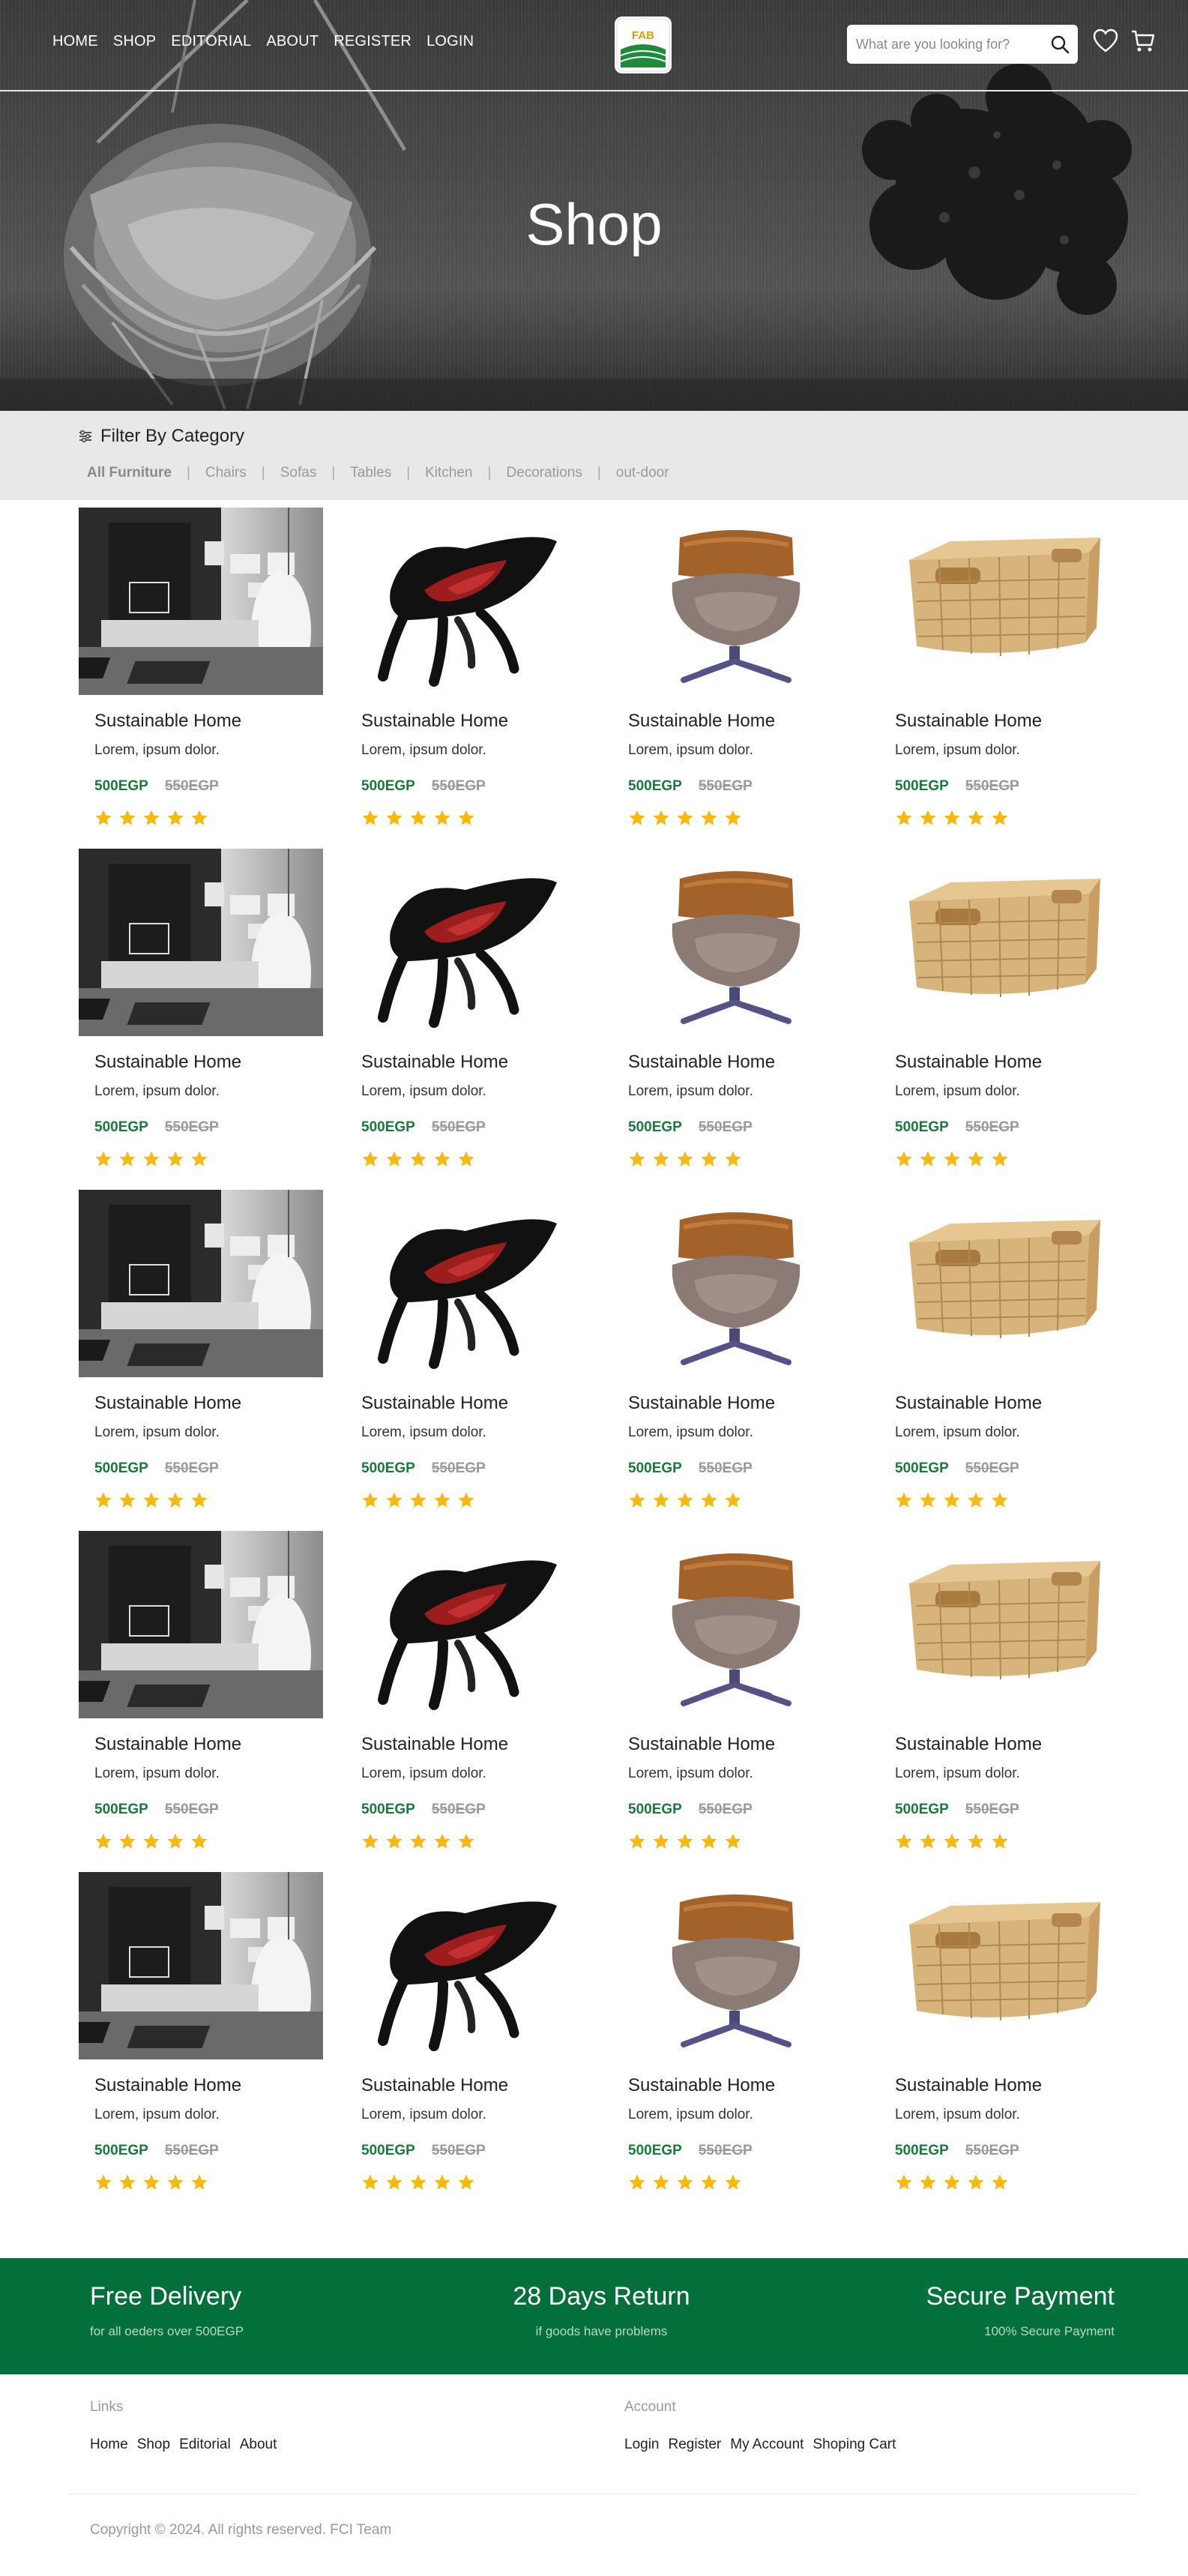 Image resolution: width=1188 pixels, height=2576 pixels. Describe the element at coordinates (1059, 45) in the screenshot. I see `search-icon` at that location.